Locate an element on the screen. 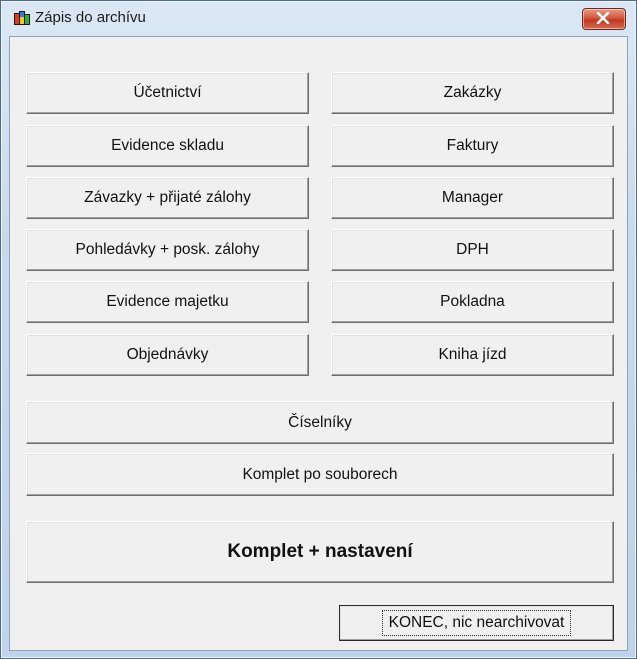 The width and height of the screenshot is (637, 659). ucetnictvi-button: Účetnictví is located at coordinates (167, 93).